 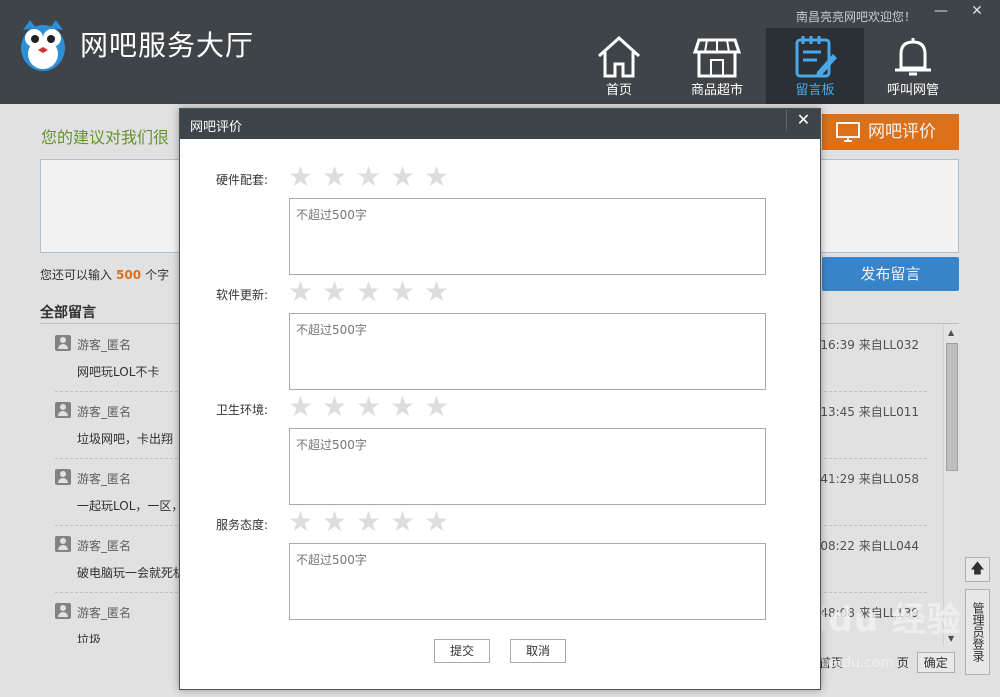 I want to click on service-rating: ★ ★ ★ ★ ★, so click(x=373, y=522).